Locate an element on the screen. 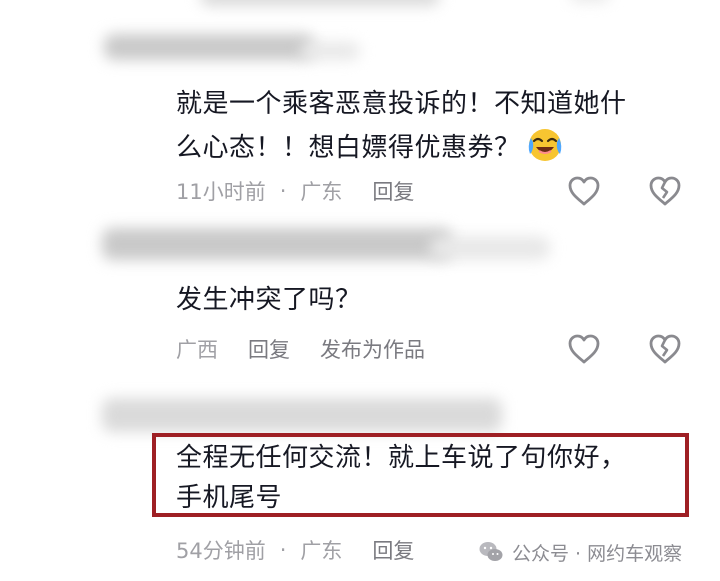 Image resolution: width=720 pixels, height=581 pixels. wechat-icon is located at coordinates (491, 552).